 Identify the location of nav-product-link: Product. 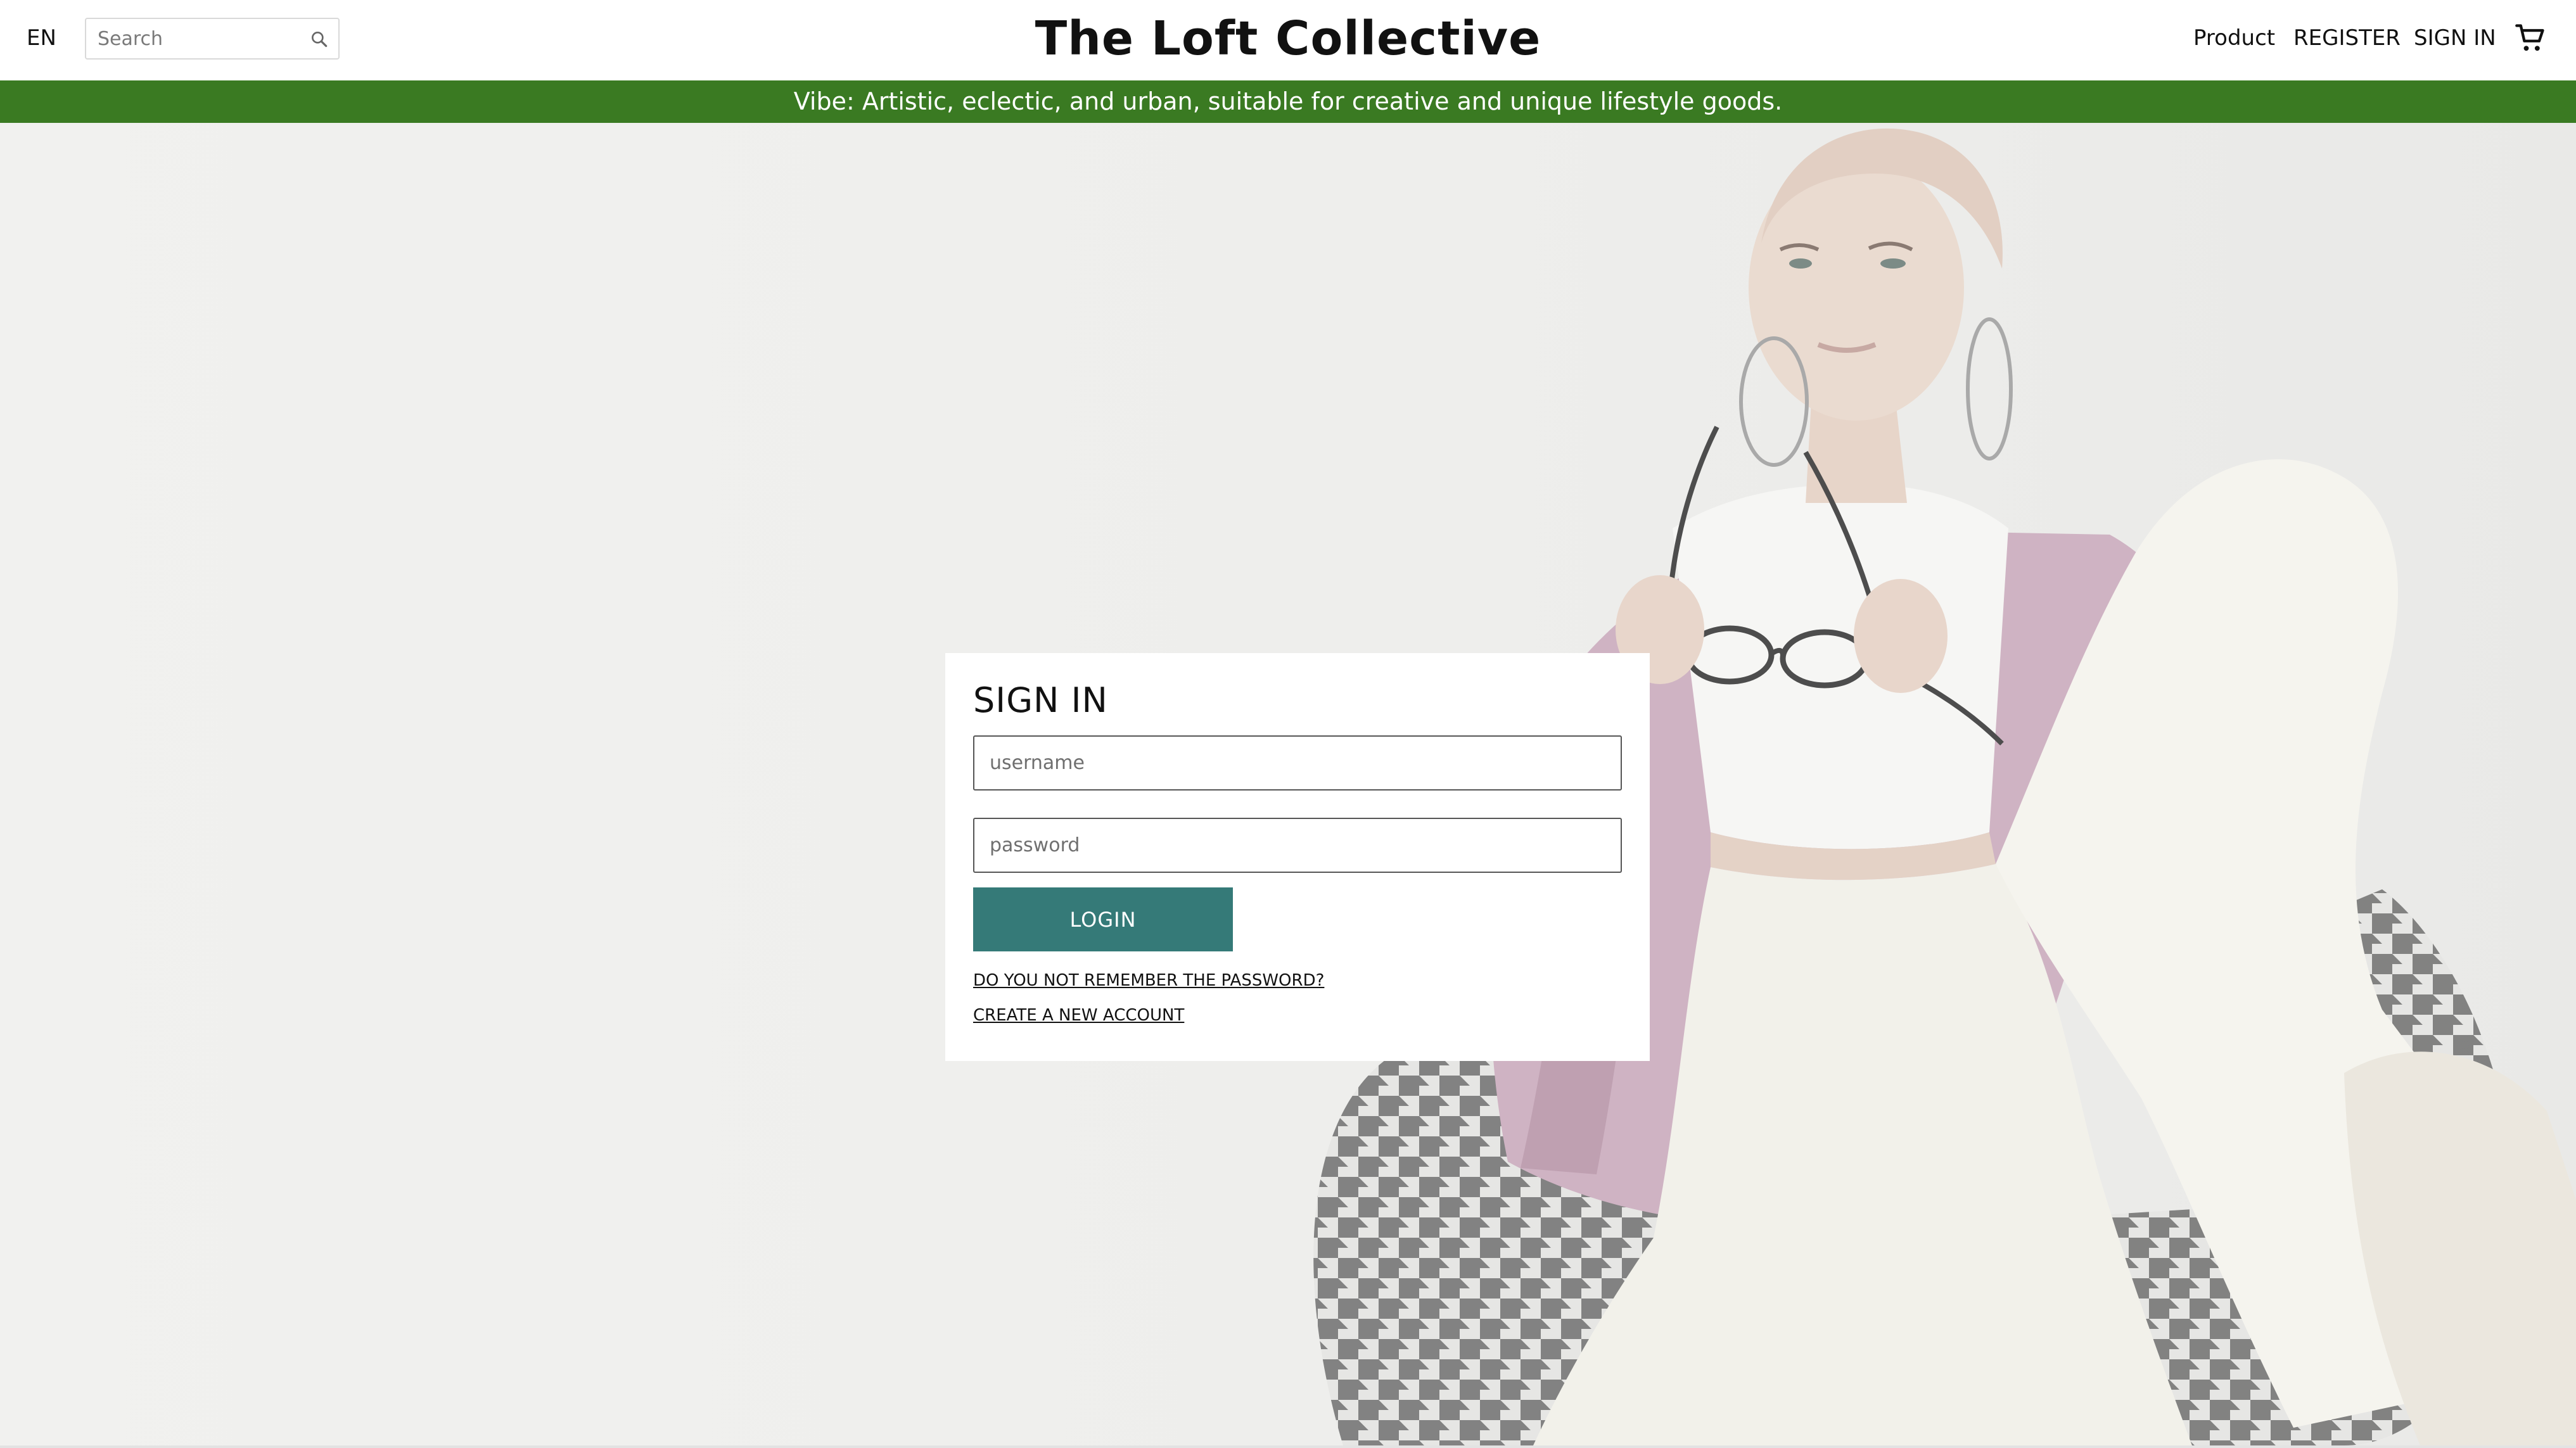
(2234, 38).